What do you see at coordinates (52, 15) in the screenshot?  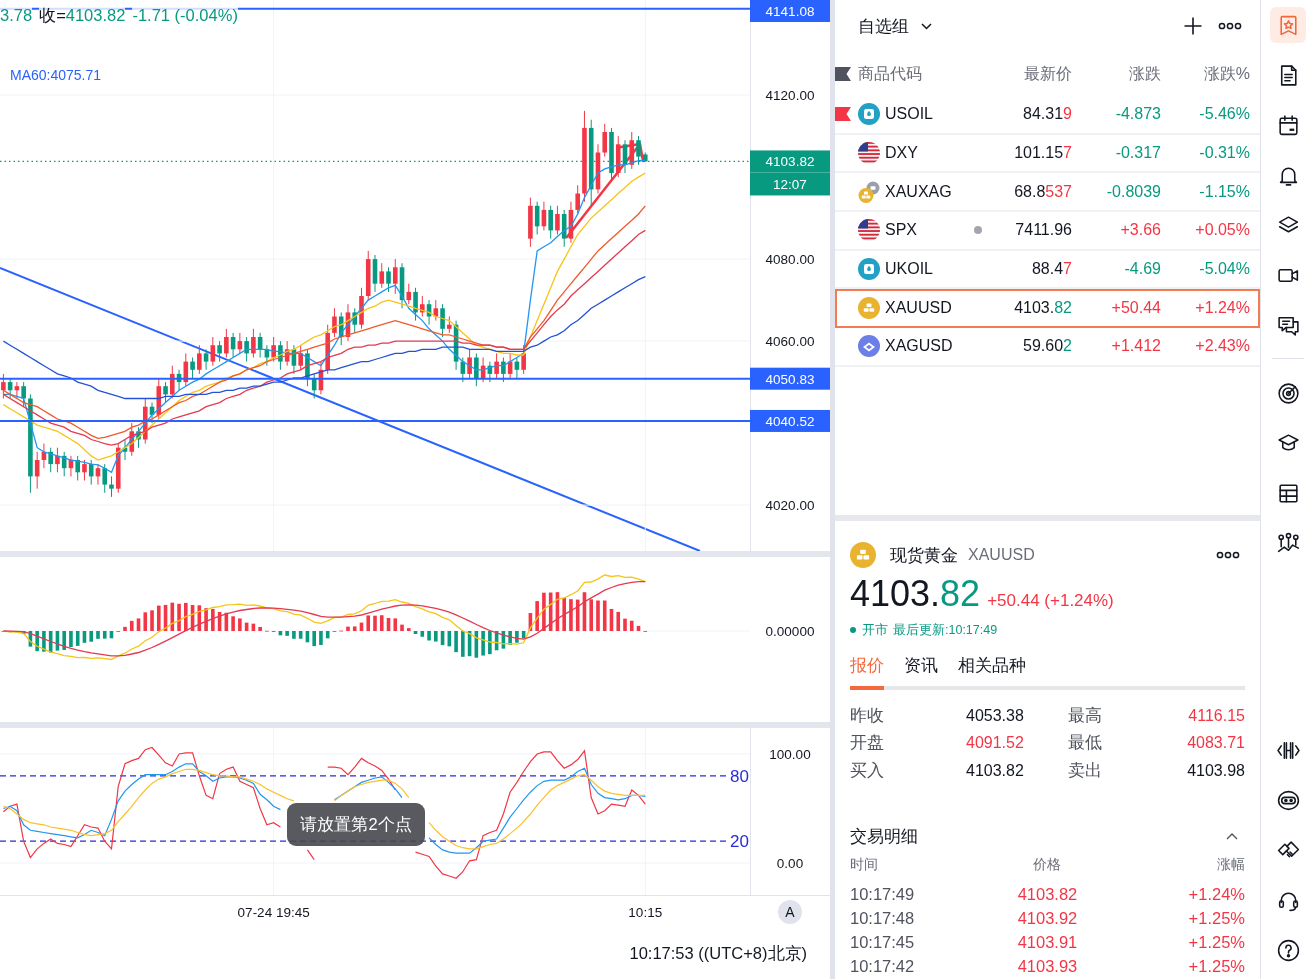 I see `legend-label: 收=` at bounding box center [52, 15].